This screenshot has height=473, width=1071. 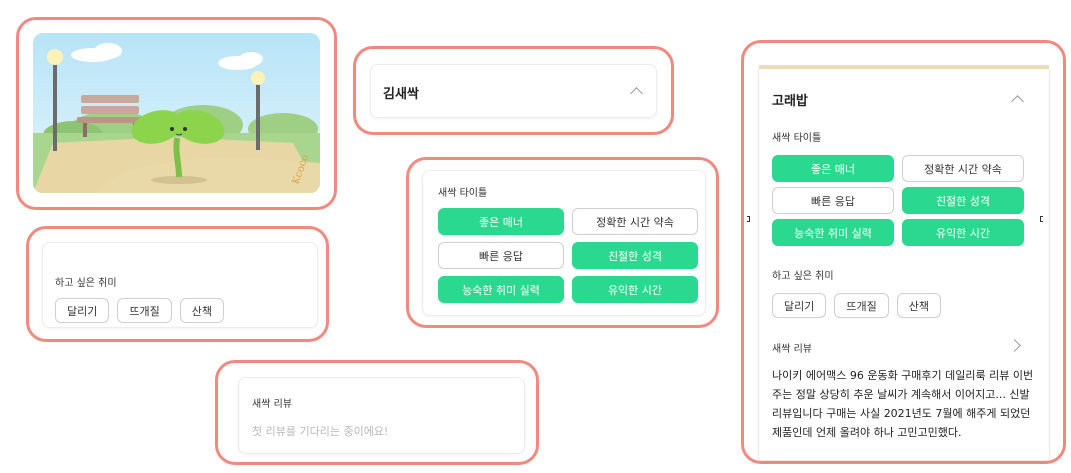 What do you see at coordinates (803, 276) in the screenshot?
I see `expanded-hobby-label: 하고 싶은 취미` at bounding box center [803, 276].